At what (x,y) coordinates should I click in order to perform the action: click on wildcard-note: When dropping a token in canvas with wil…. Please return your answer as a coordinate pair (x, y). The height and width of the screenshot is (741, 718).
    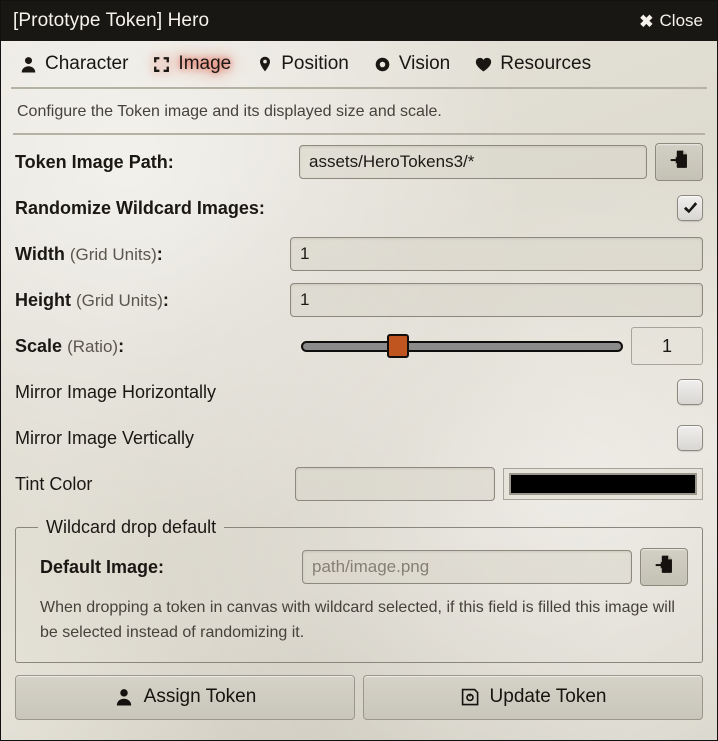
    Looking at the image, I should click on (357, 620).